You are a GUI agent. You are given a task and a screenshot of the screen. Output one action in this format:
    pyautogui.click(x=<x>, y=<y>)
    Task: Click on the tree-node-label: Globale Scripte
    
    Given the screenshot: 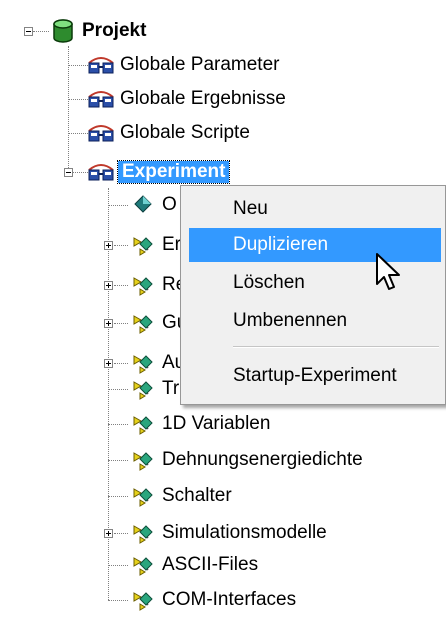 What is the action you would take?
    pyautogui.click(x=185, y=132)
    